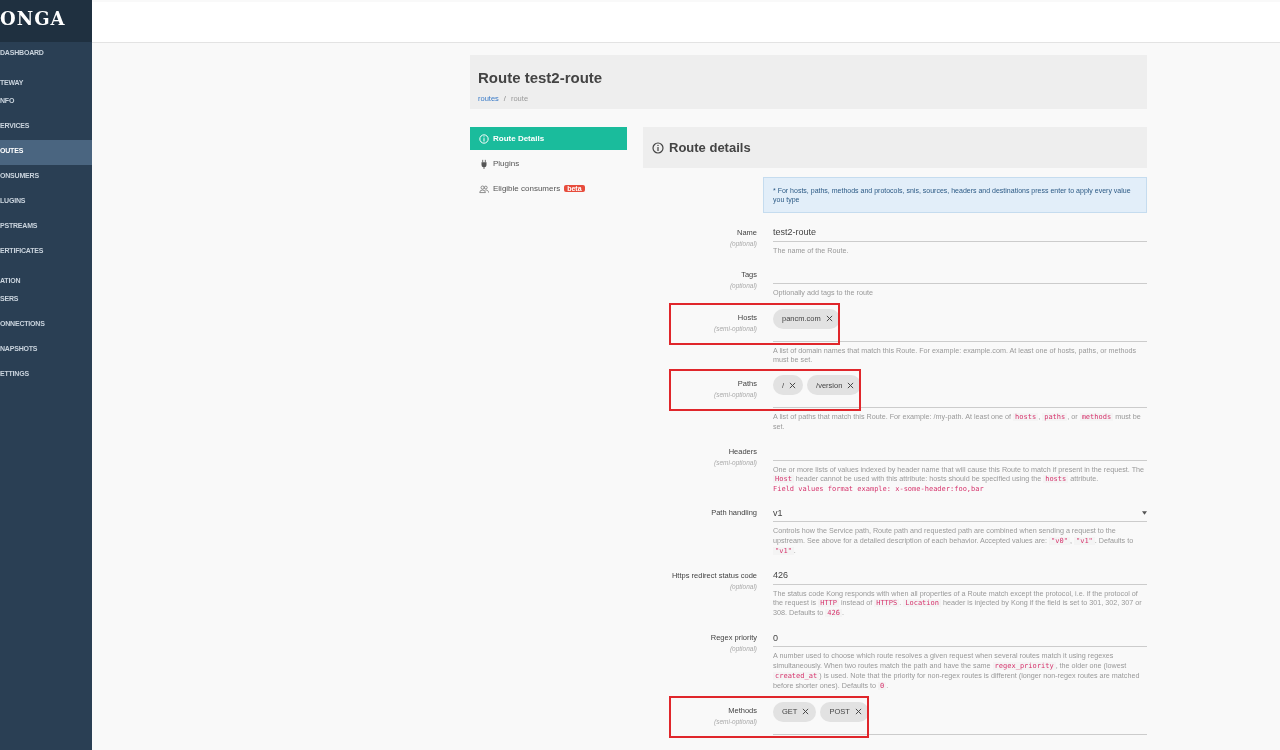 The height and width of the screenshot is (750, 1280). I want to click on text-field: test2-route, so click(960, 232).